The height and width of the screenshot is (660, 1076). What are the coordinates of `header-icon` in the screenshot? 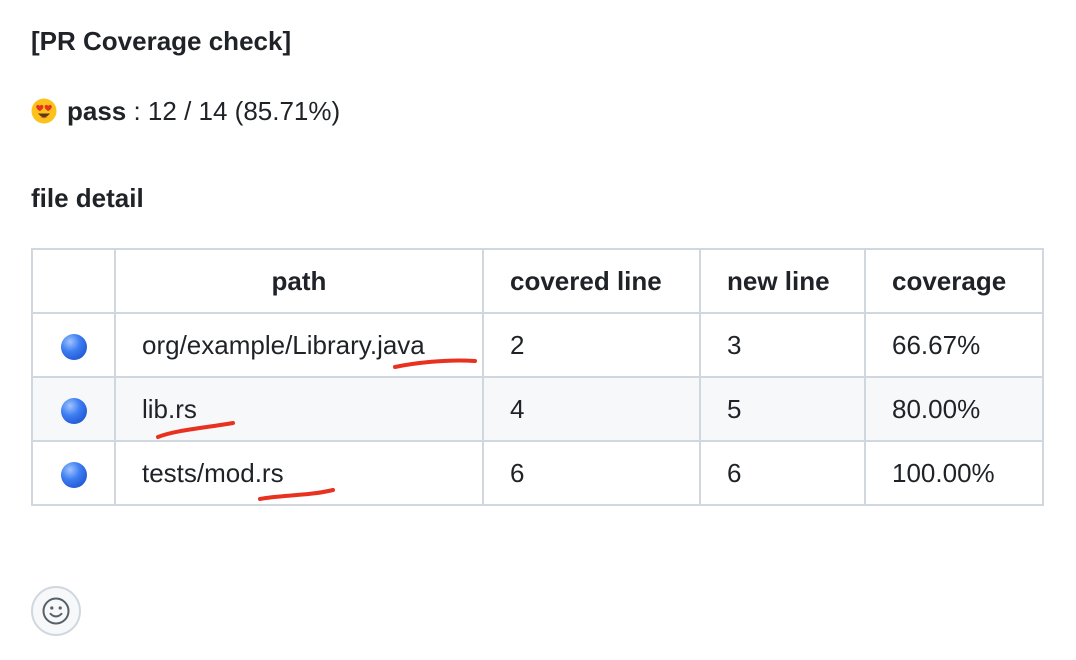 It's located at (73, 281).